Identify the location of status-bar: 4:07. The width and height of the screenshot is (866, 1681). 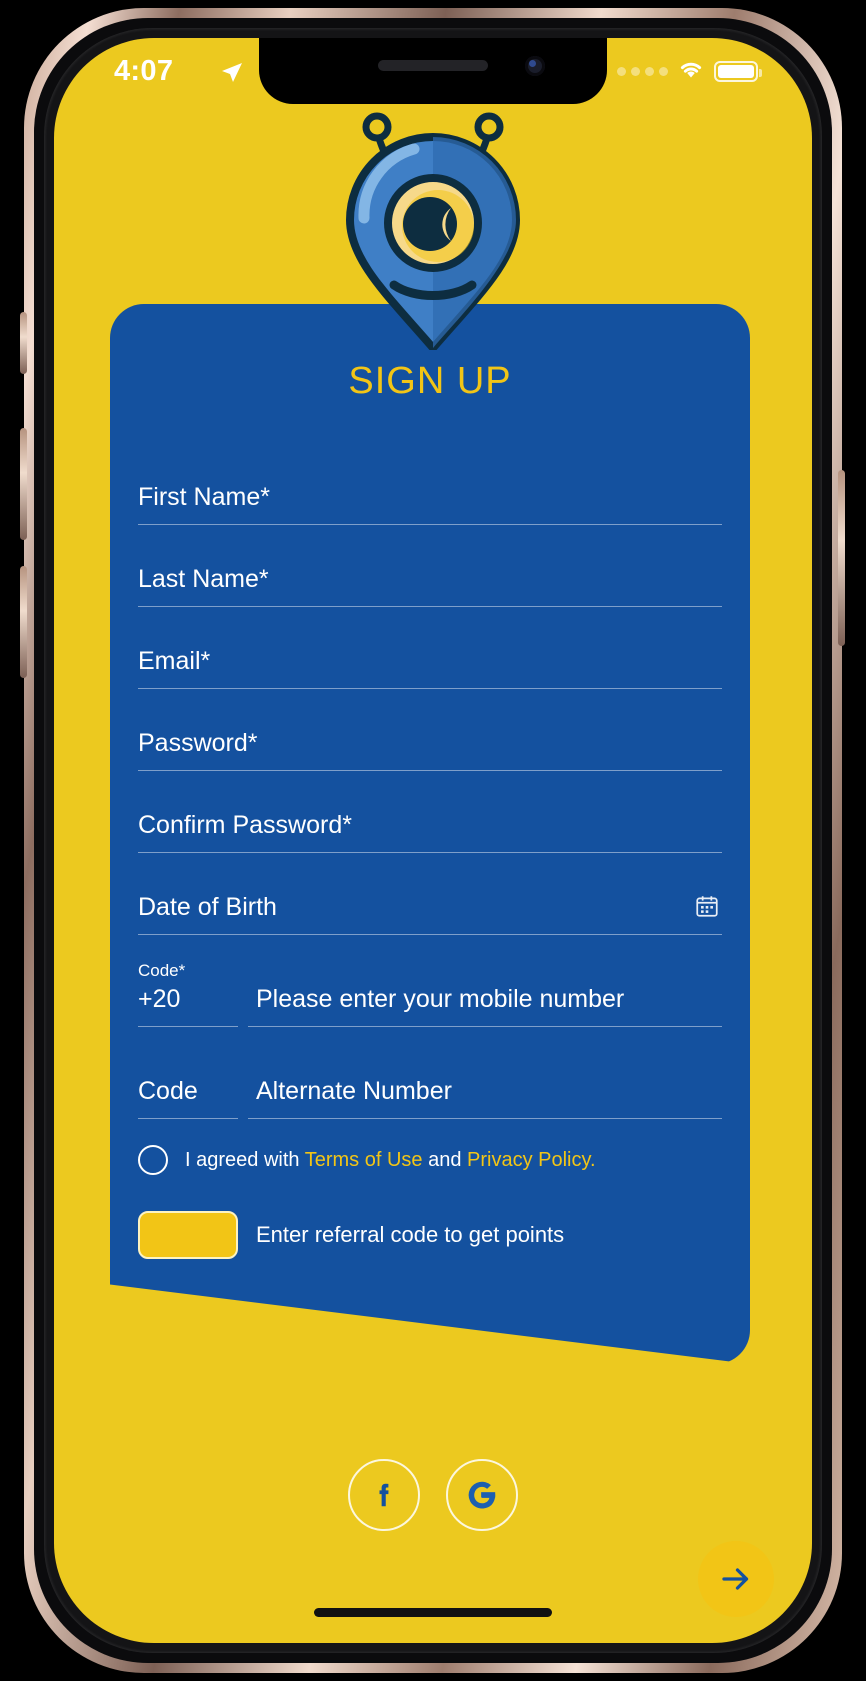
(433, 71).